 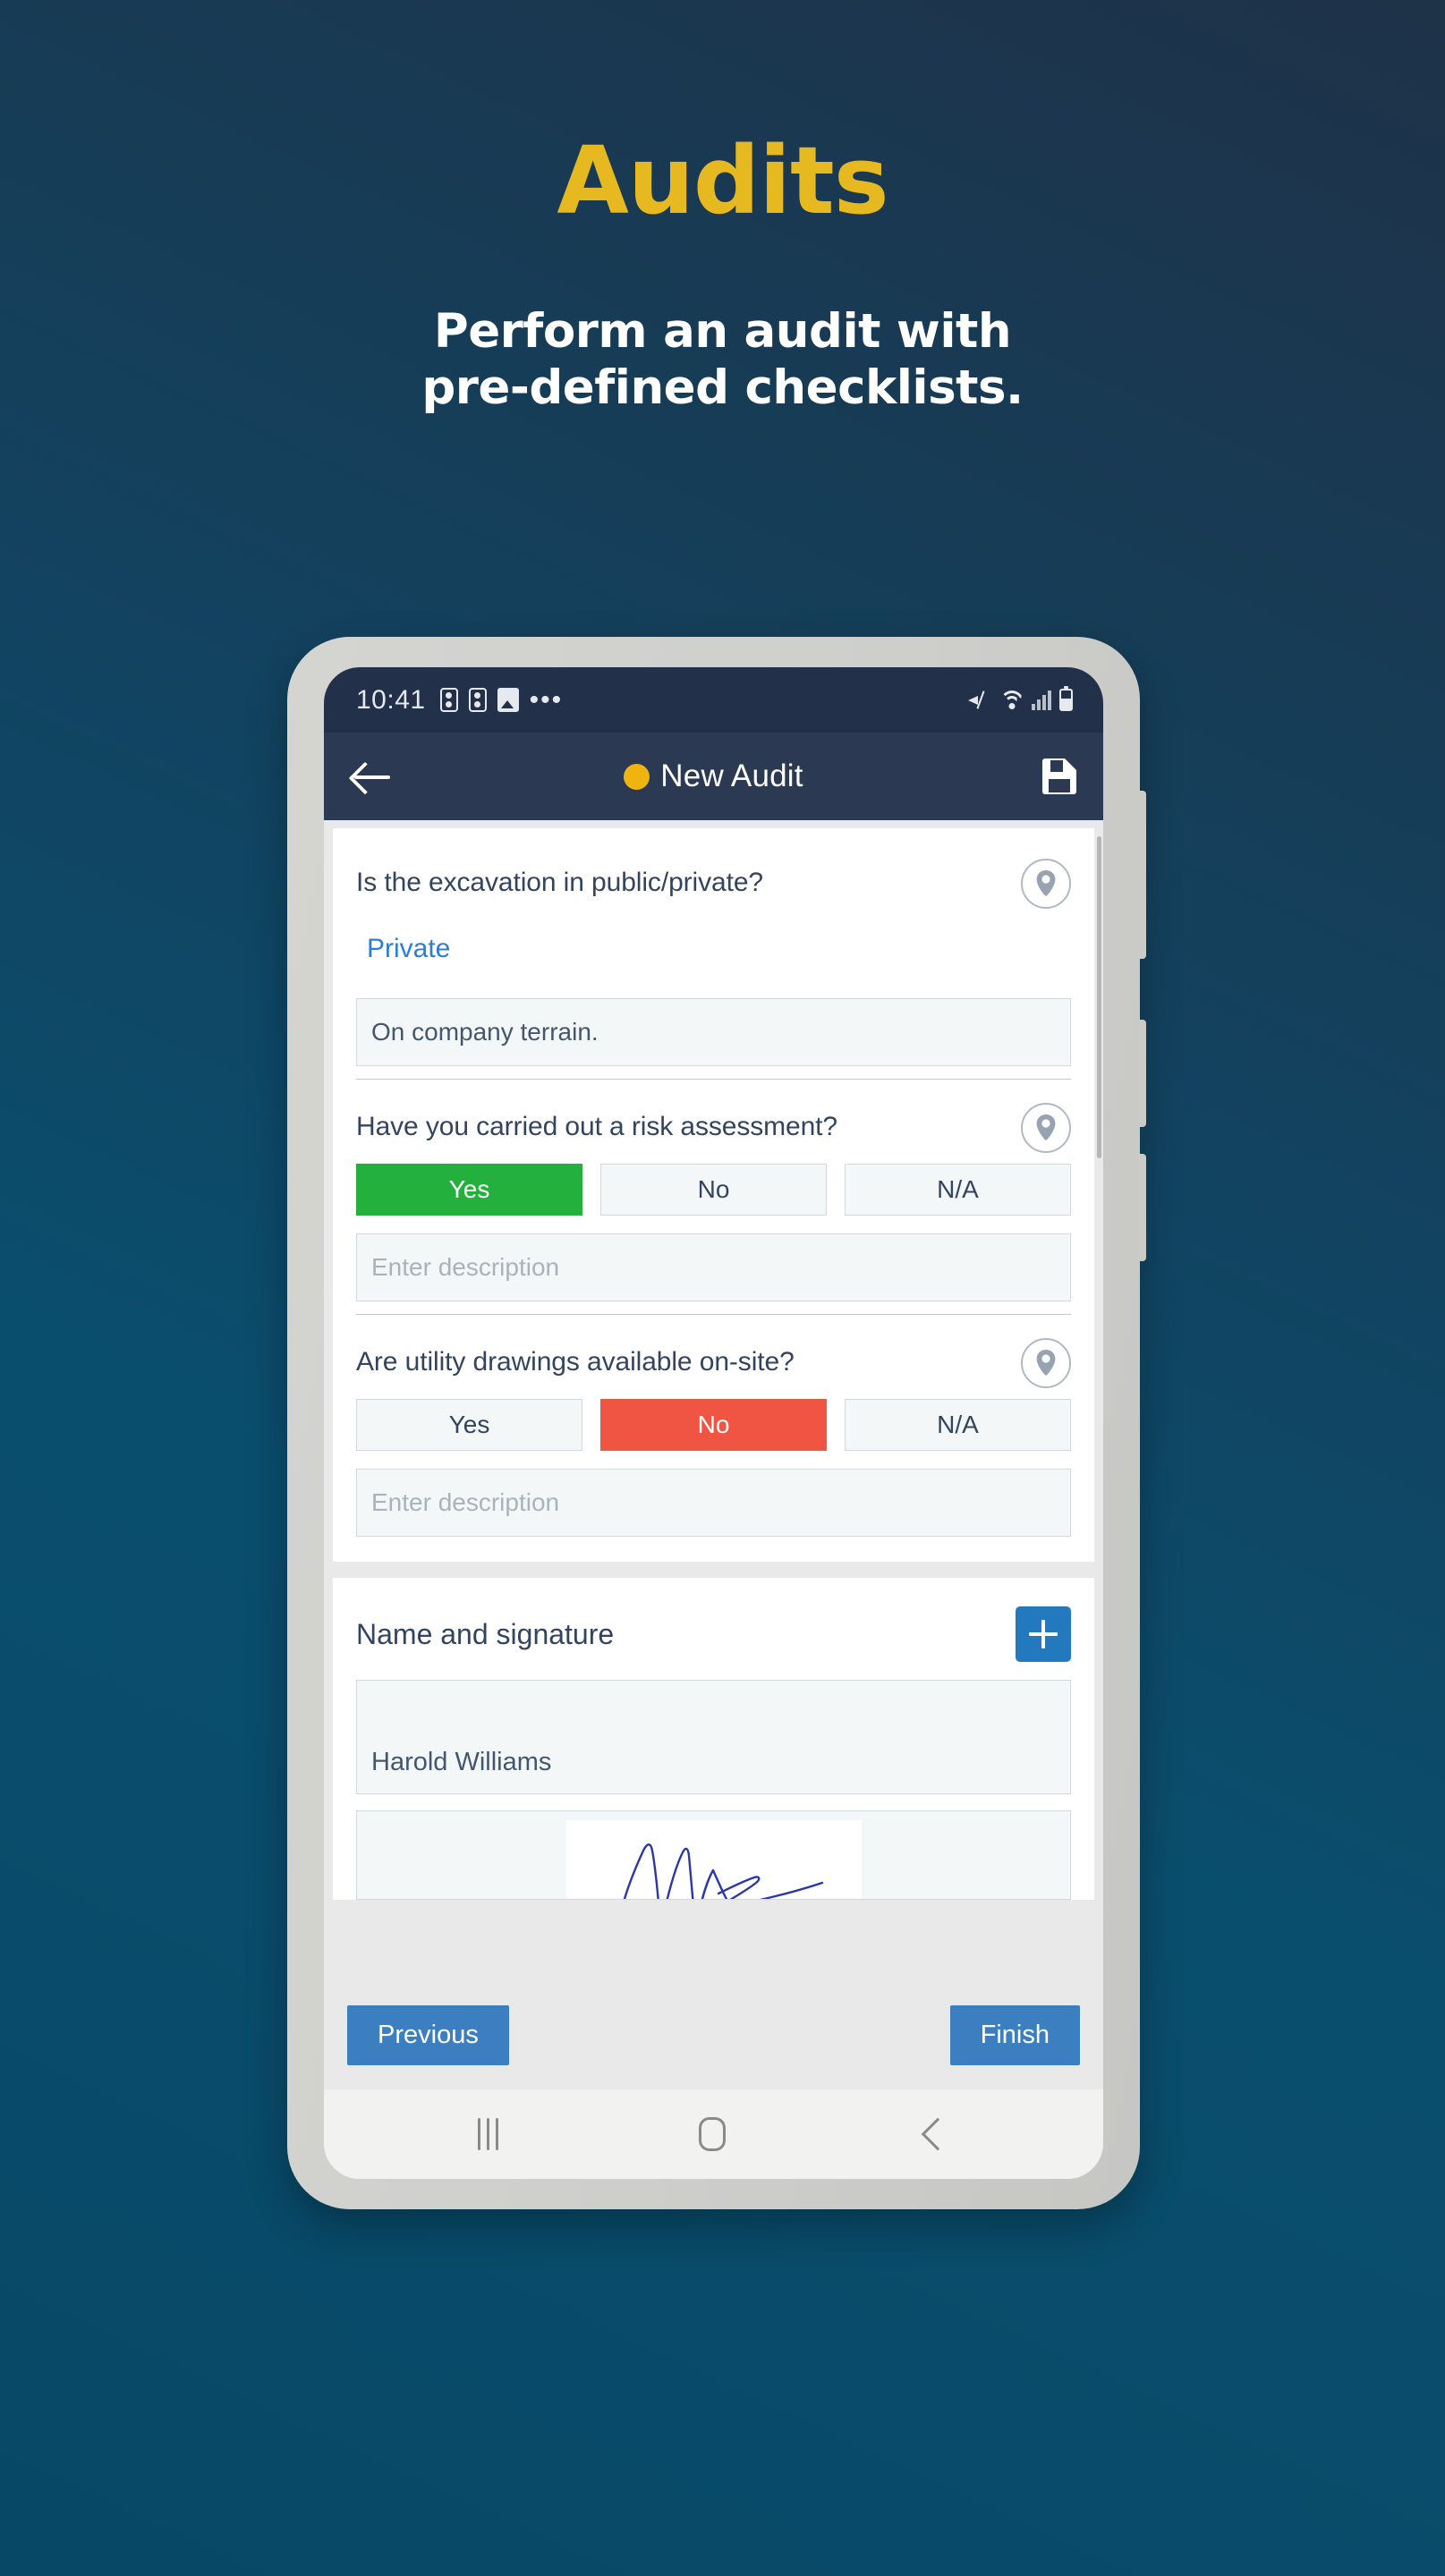 I want to click on back-icon, so click(x=938, y=2134).